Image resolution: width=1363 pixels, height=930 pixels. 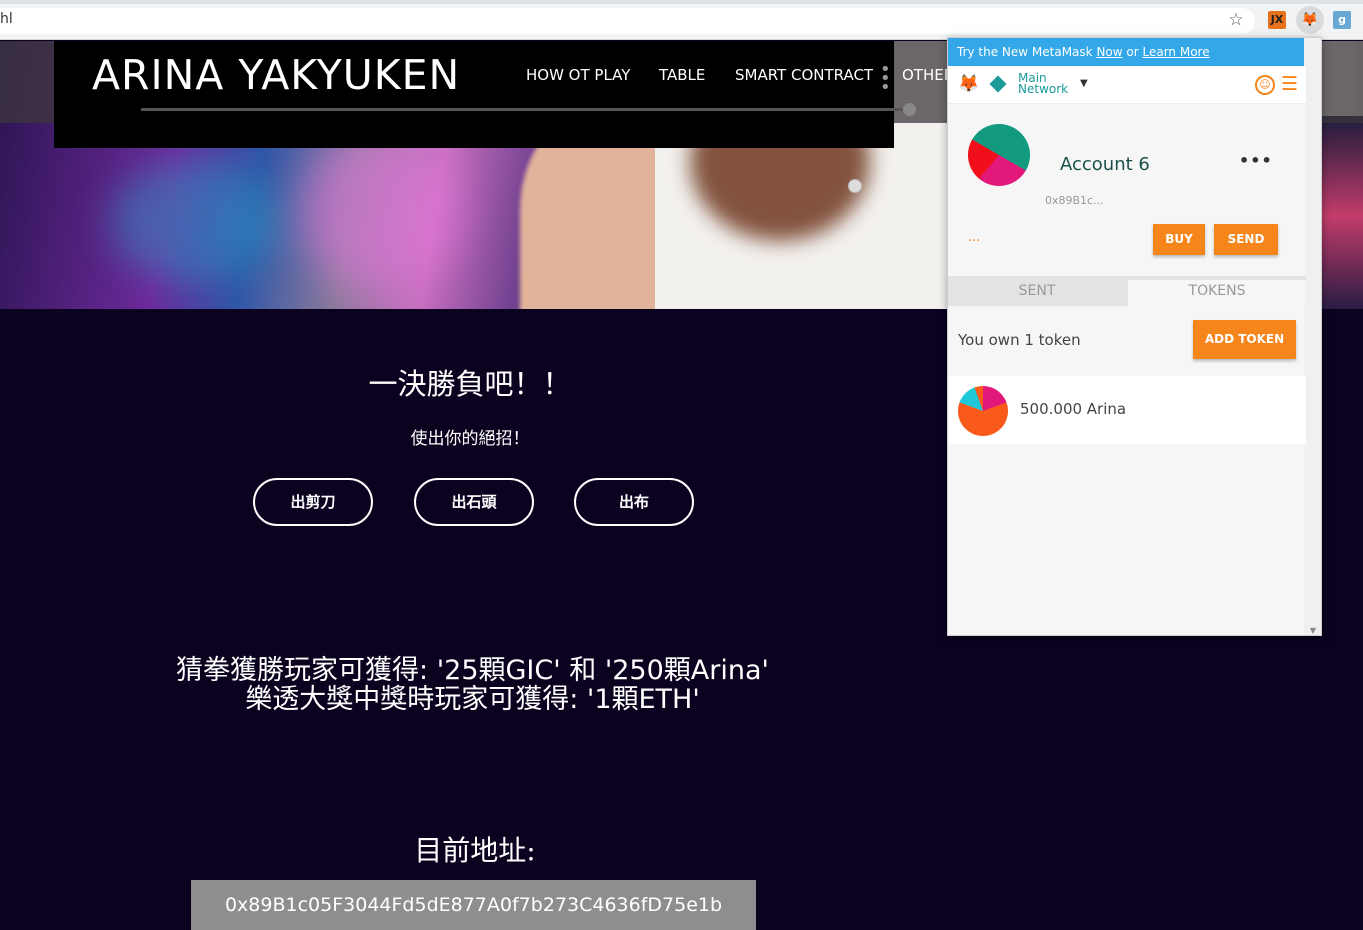 What do you see at coordinates (1105, 164) in the screenshot?
I see `account-name: Account 6` at bounding box center [1105, 164].